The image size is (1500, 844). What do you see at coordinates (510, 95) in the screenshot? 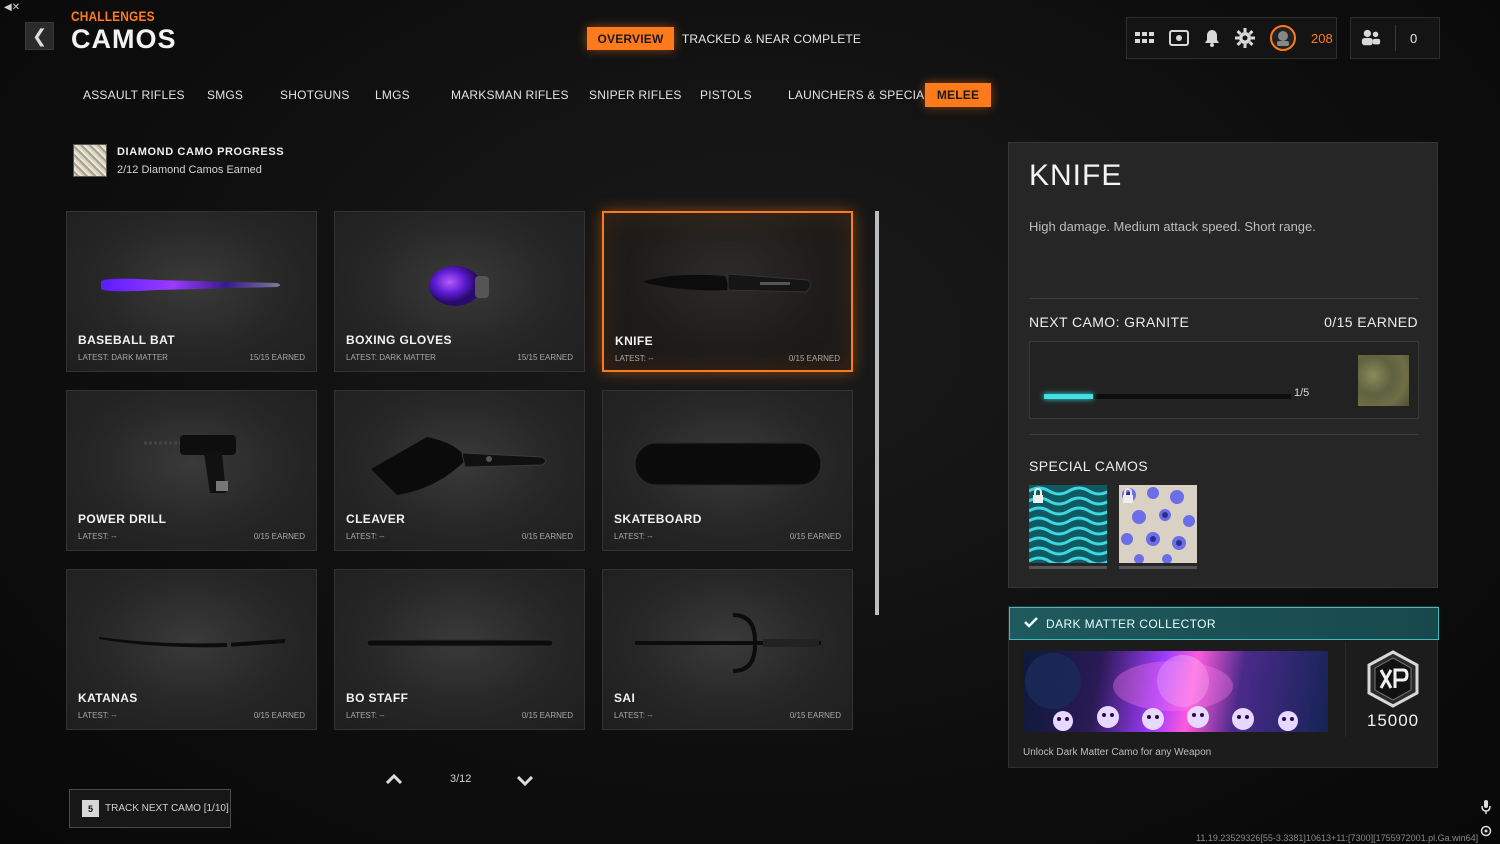
I see `category-marksman-rifles: MARKSMAN RIFLES` at bounding box center [510, 95].